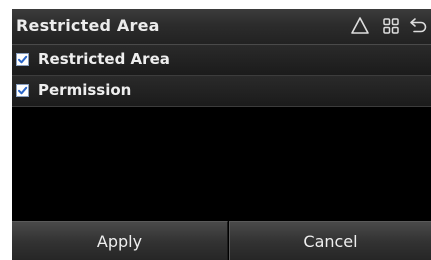  I want to click on option-row-restricted-area: Restricted Area, so click(221, 60).